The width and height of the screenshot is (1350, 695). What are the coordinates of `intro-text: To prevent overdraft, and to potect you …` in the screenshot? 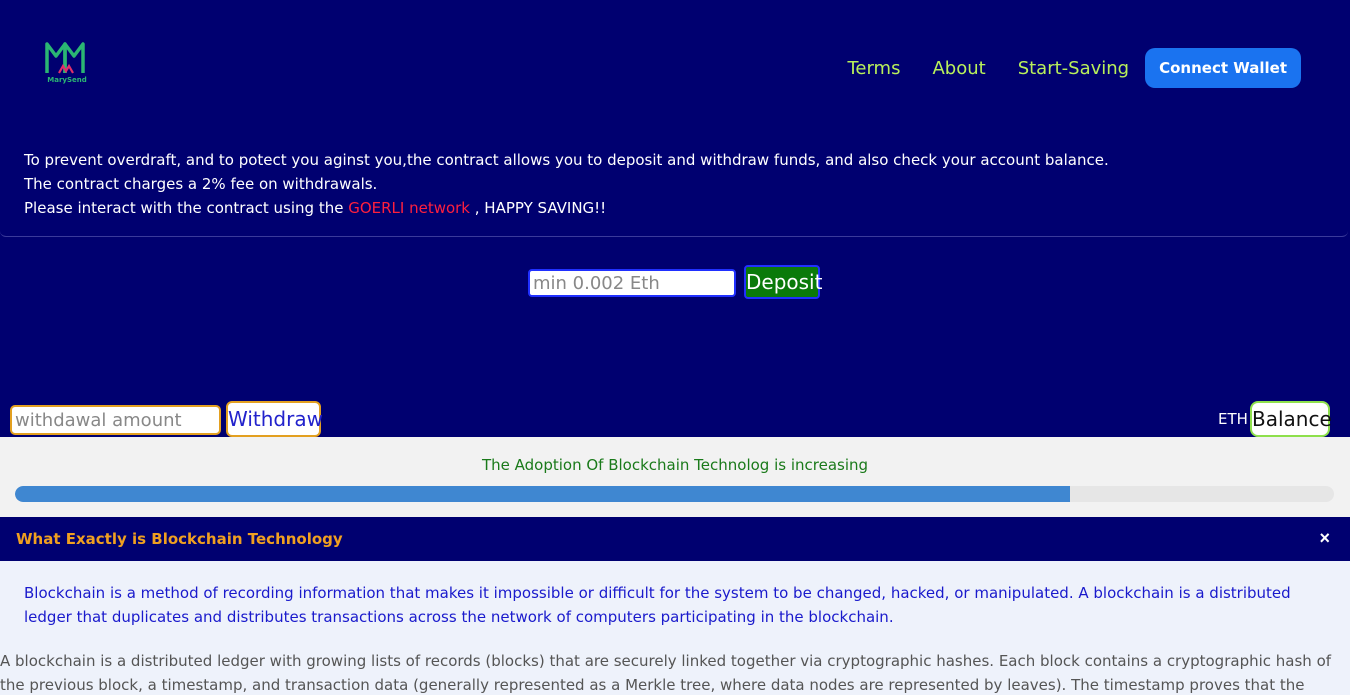 It's located at (674, 188).